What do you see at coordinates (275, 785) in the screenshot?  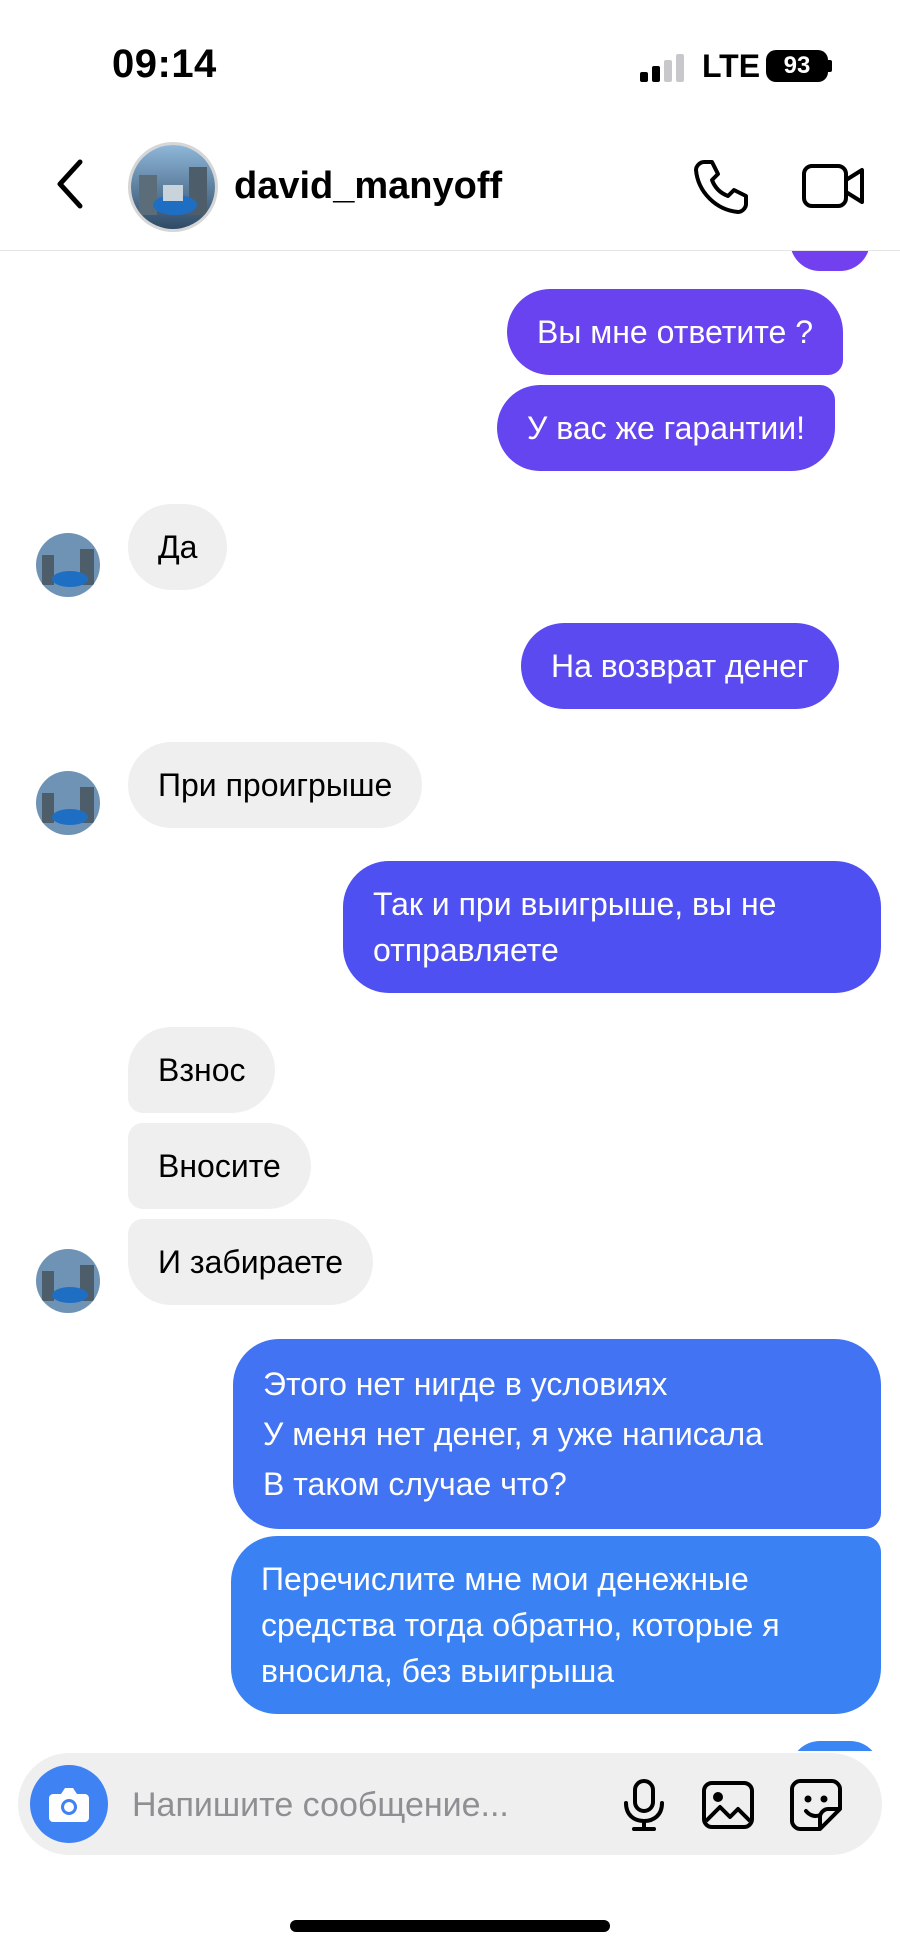 I see `message-bubble-incoming: При проигрыше` at bounding box center [275, 785].